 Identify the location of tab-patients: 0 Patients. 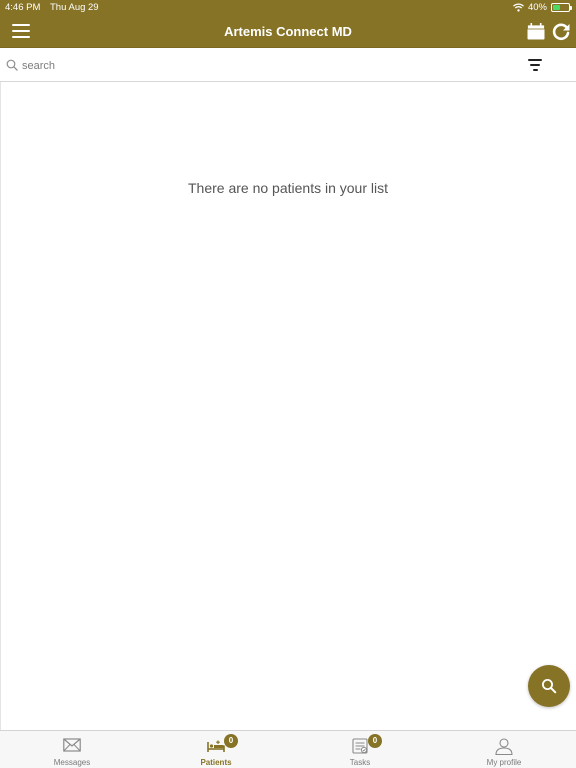
(216, 749).